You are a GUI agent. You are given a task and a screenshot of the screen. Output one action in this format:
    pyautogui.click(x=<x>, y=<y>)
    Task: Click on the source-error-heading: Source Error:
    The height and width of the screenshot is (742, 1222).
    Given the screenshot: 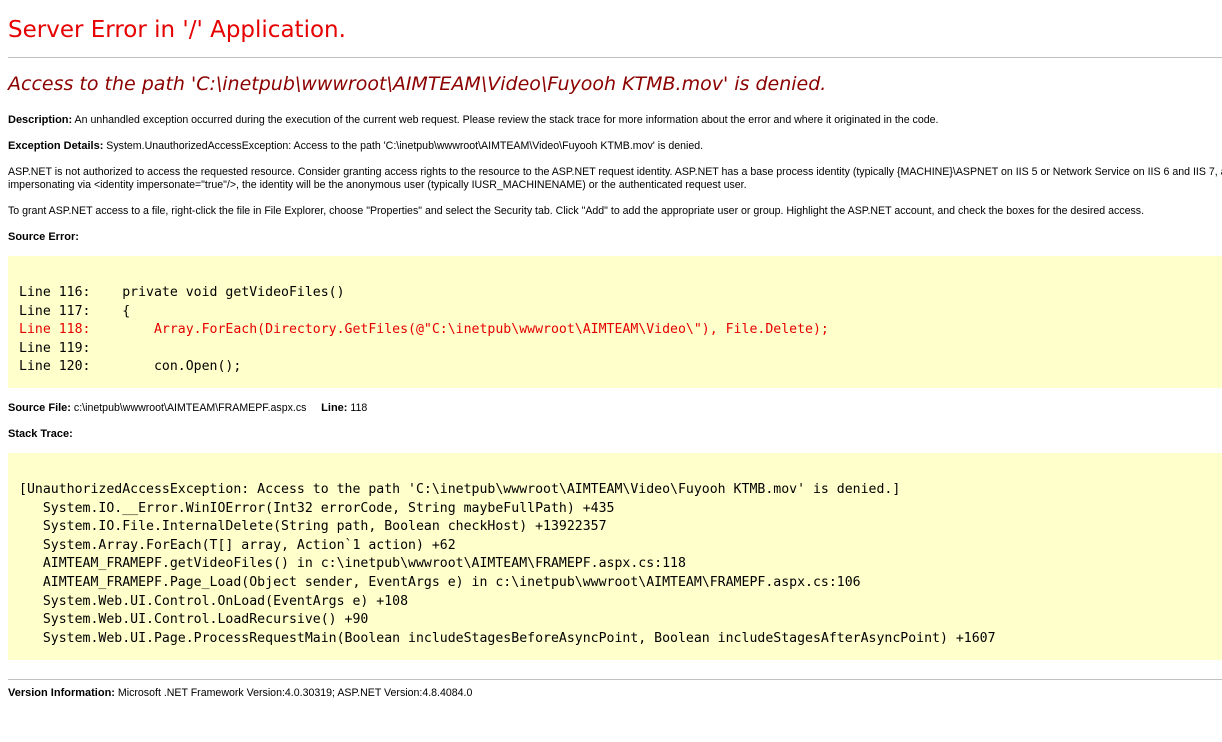 What is the action you would take?
    pyautogui.click(x=615, y=237)
    